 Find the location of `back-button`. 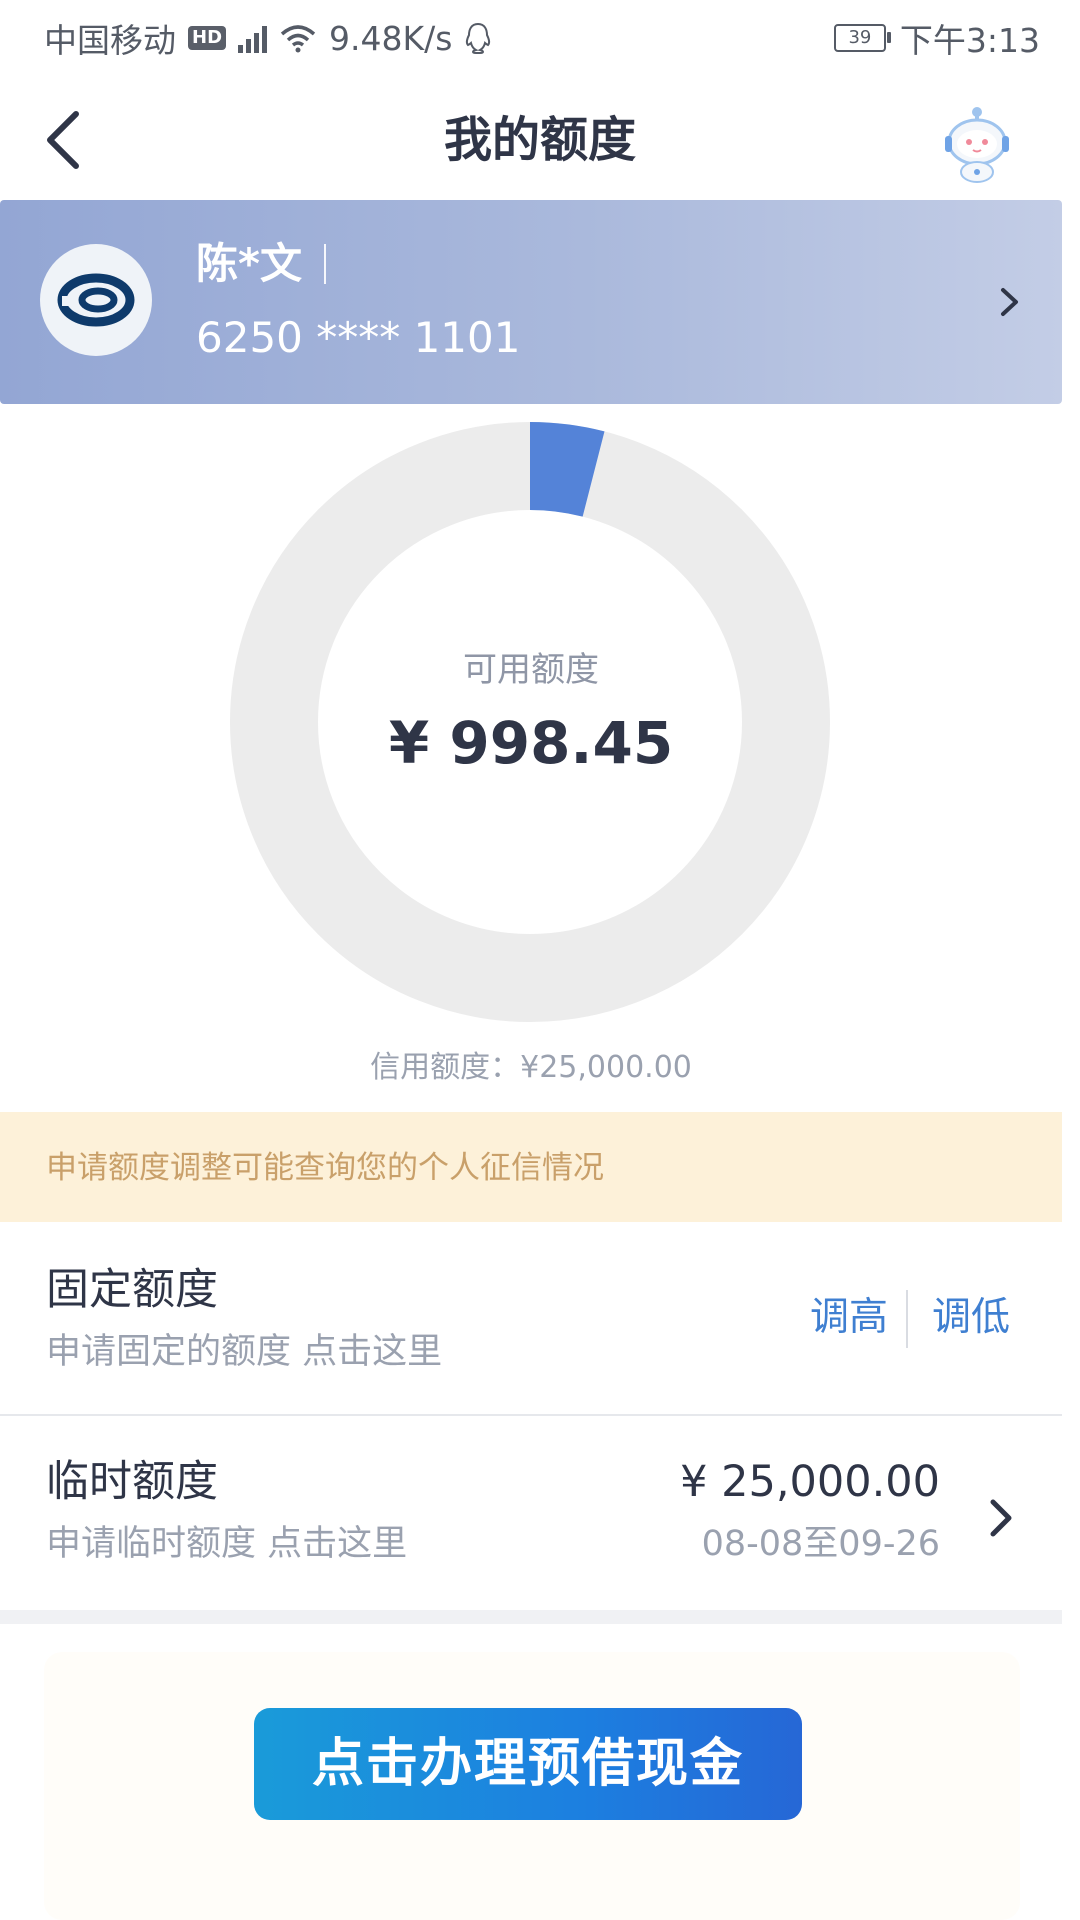

back-button is located at coordinates (70, 140).